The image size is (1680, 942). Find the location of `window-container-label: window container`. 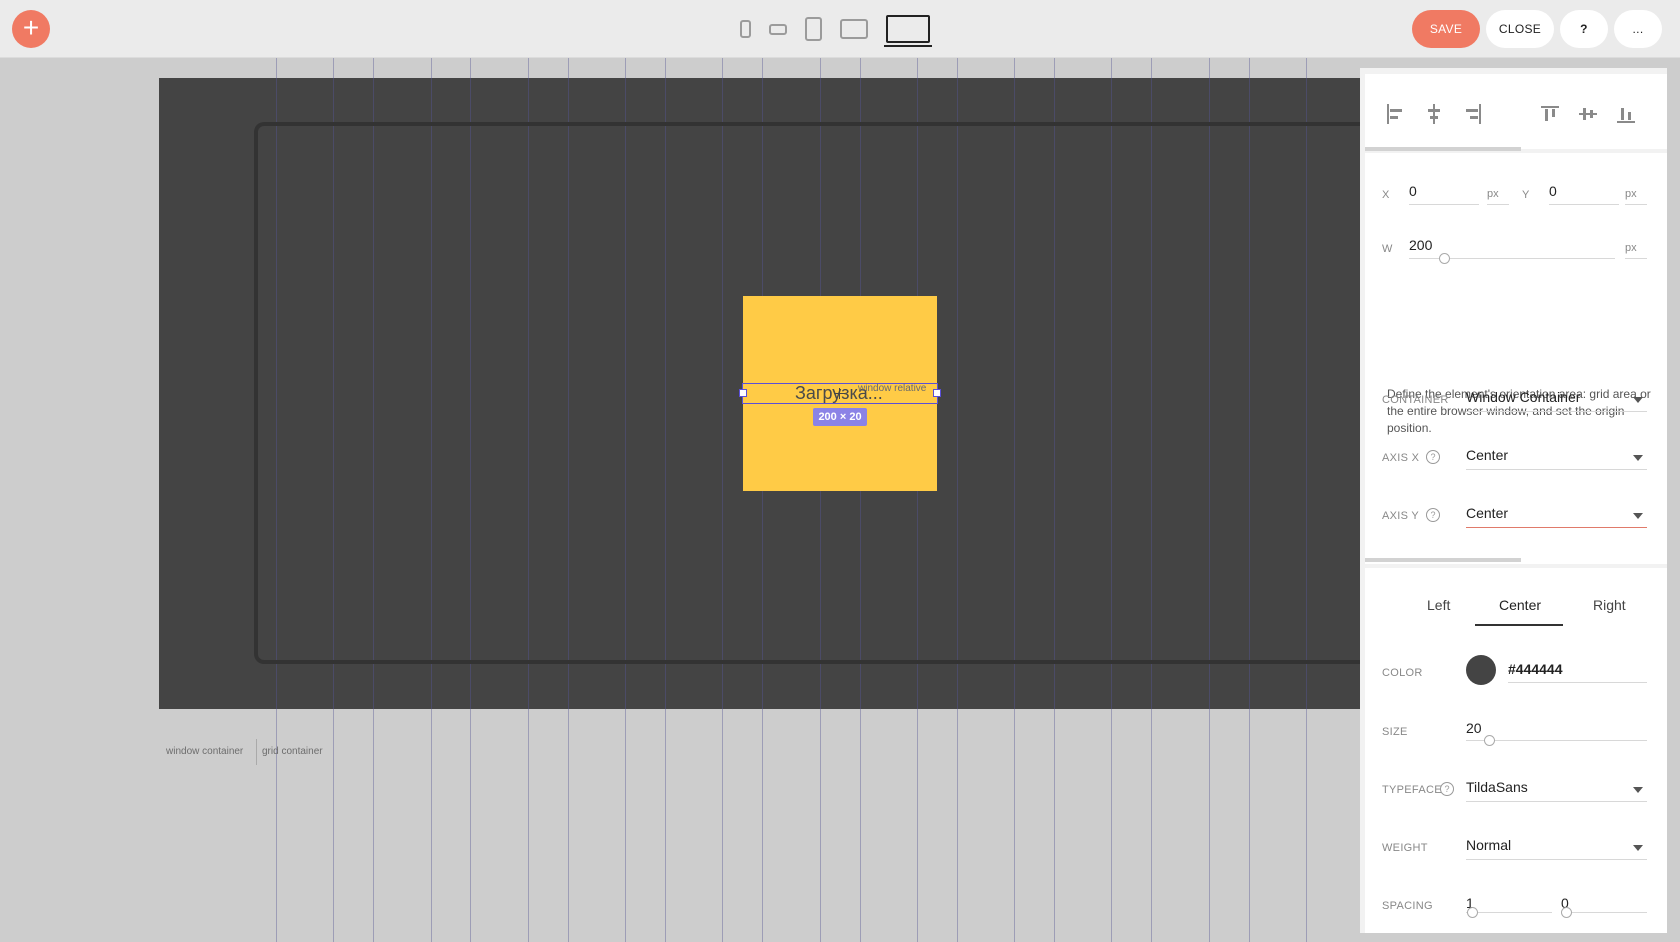

window-container-label: window container is located at coordinates (205, 751).